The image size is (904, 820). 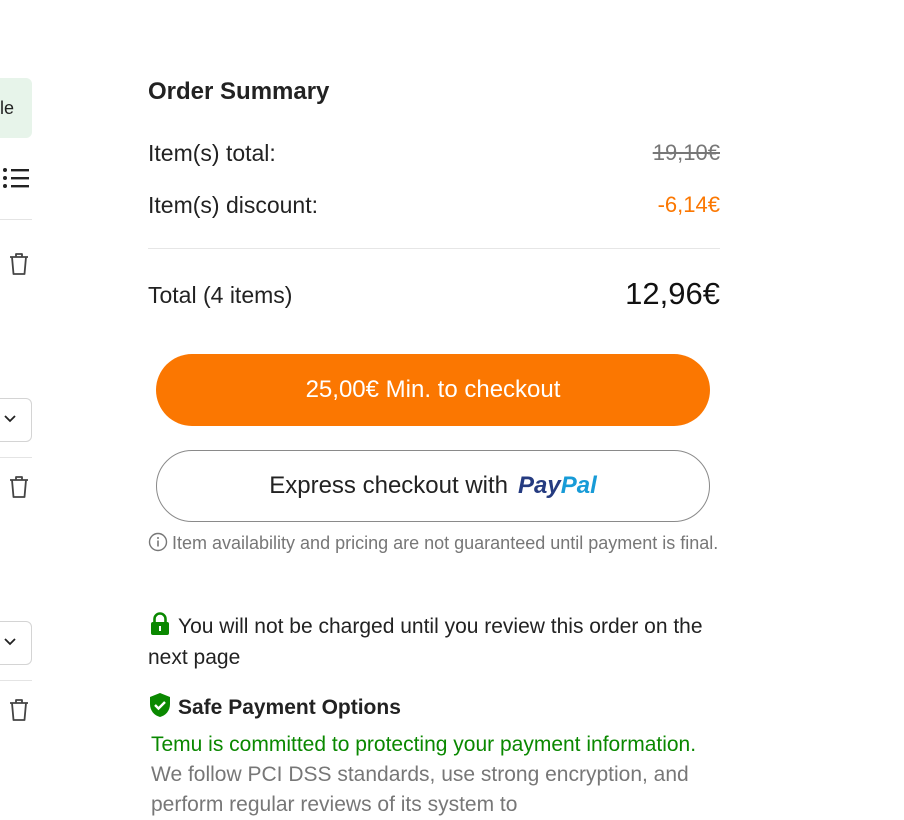 What do you see at coordinates (557, 485) in the screenshot?
I see `paypal-logo: PayPal` at bounding box center [557, 485].